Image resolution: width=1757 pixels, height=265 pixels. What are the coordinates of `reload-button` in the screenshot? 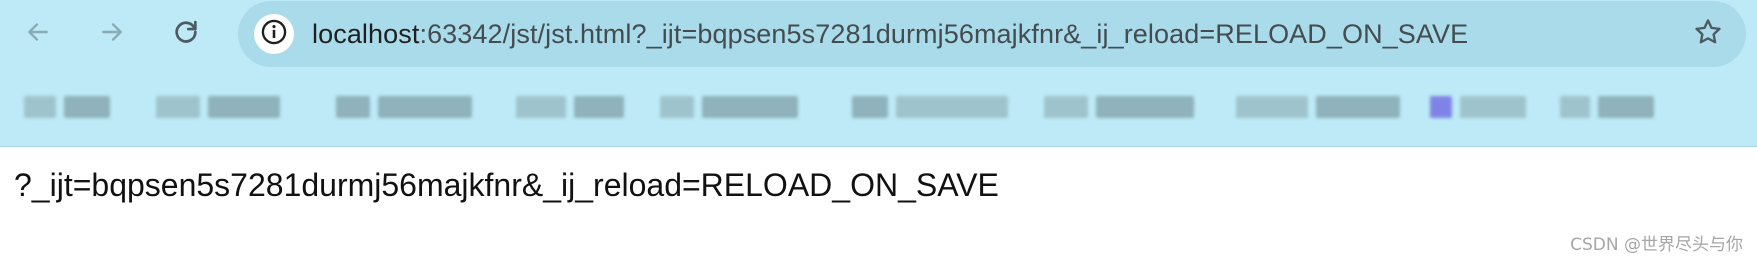 It's located at (186, 32).